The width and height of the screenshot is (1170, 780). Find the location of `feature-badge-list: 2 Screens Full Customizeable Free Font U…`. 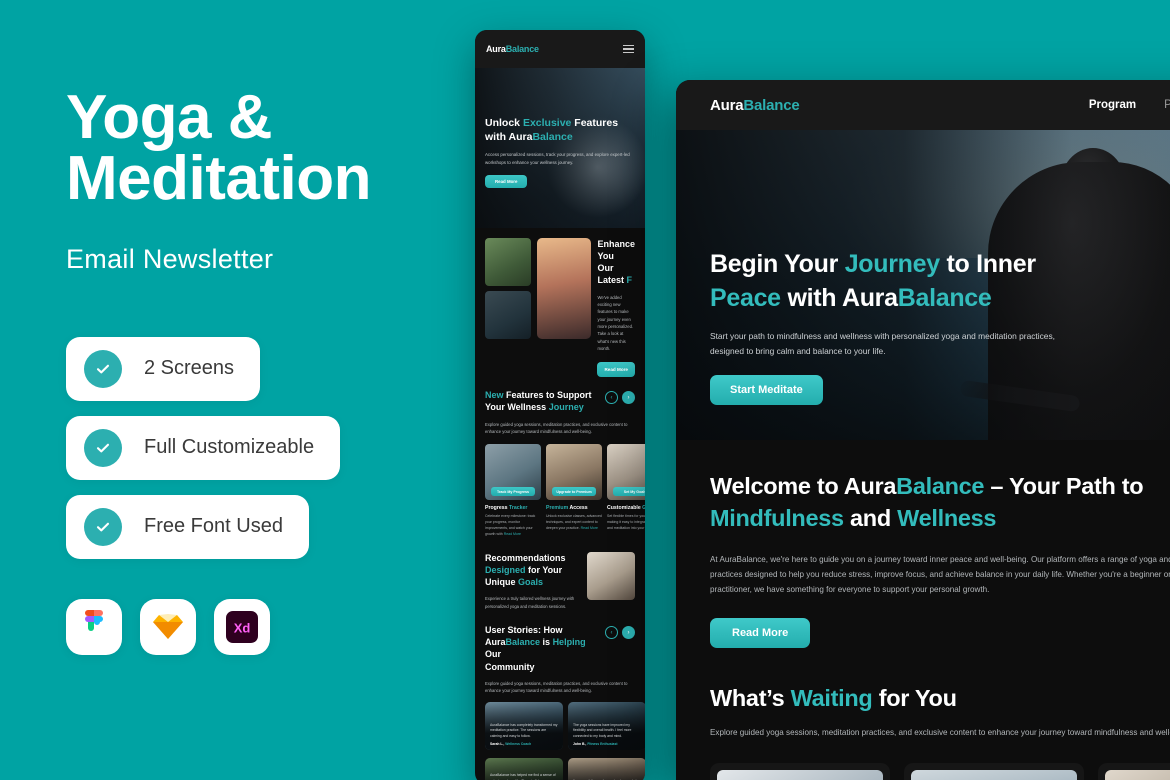

feature-badge-list: 2 Screens Full Customizeable Free Font U… is located at coordinates (266, 447).